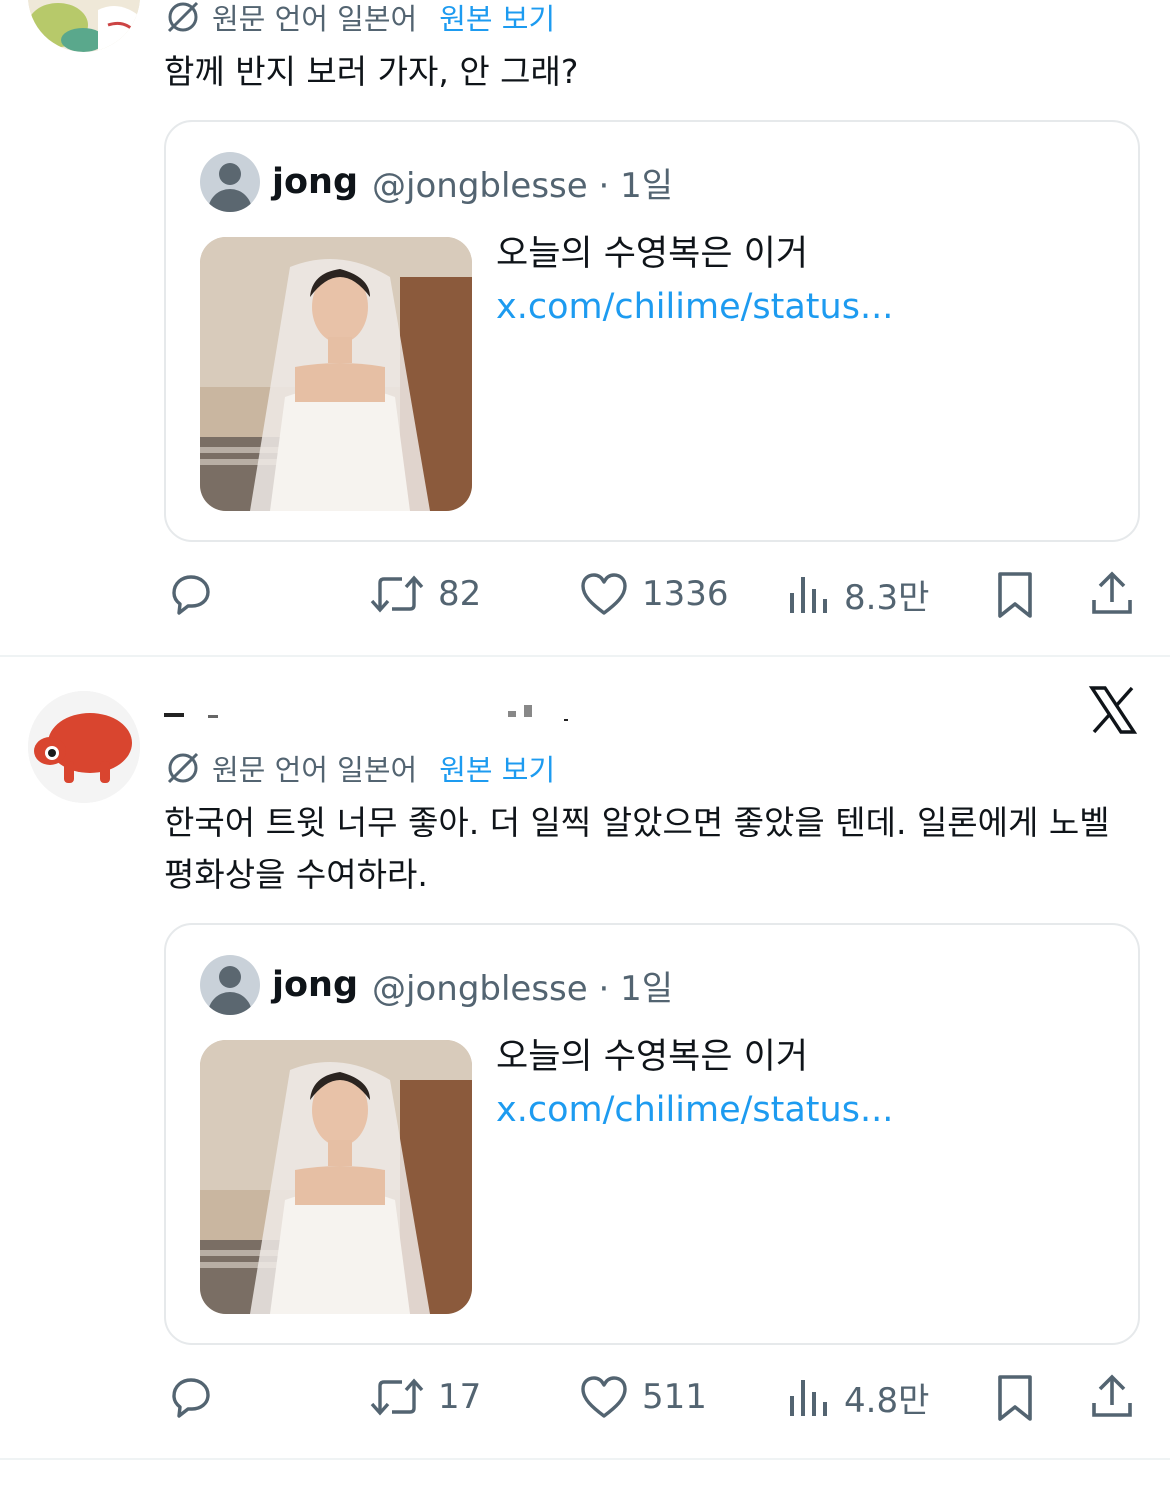  What do you see at coordinates (460, 594) in the screenshot?
I see `retweet-count: 82` at bounding box center [460, 594].